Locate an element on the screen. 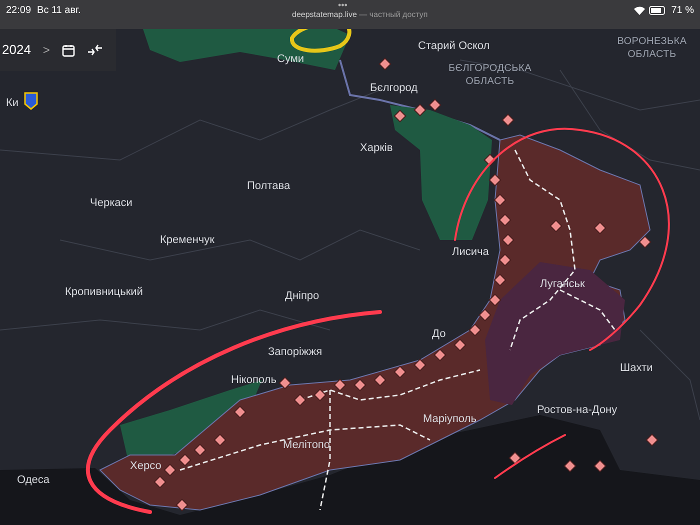 This screenshot has height=525, width=700. tab-menu-button: ••• is located at coordinates (343, 5).